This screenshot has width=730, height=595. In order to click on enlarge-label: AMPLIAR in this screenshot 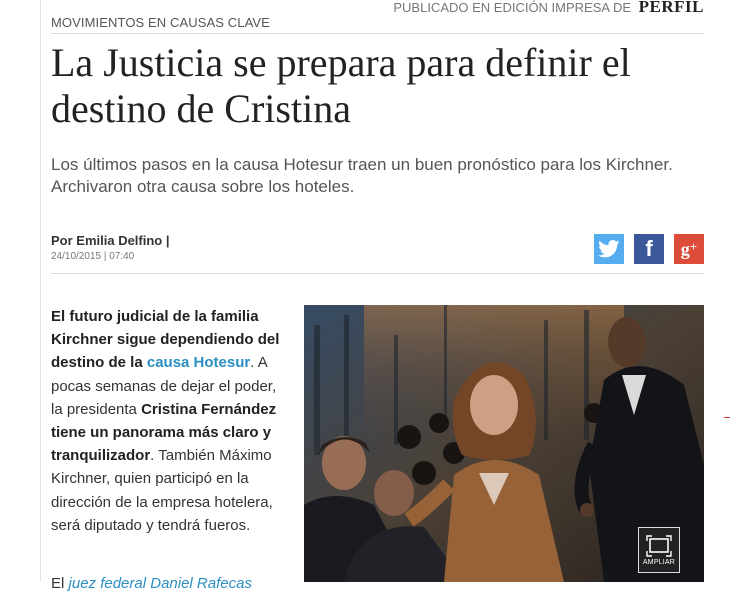, I will do `click(659, 562)`.